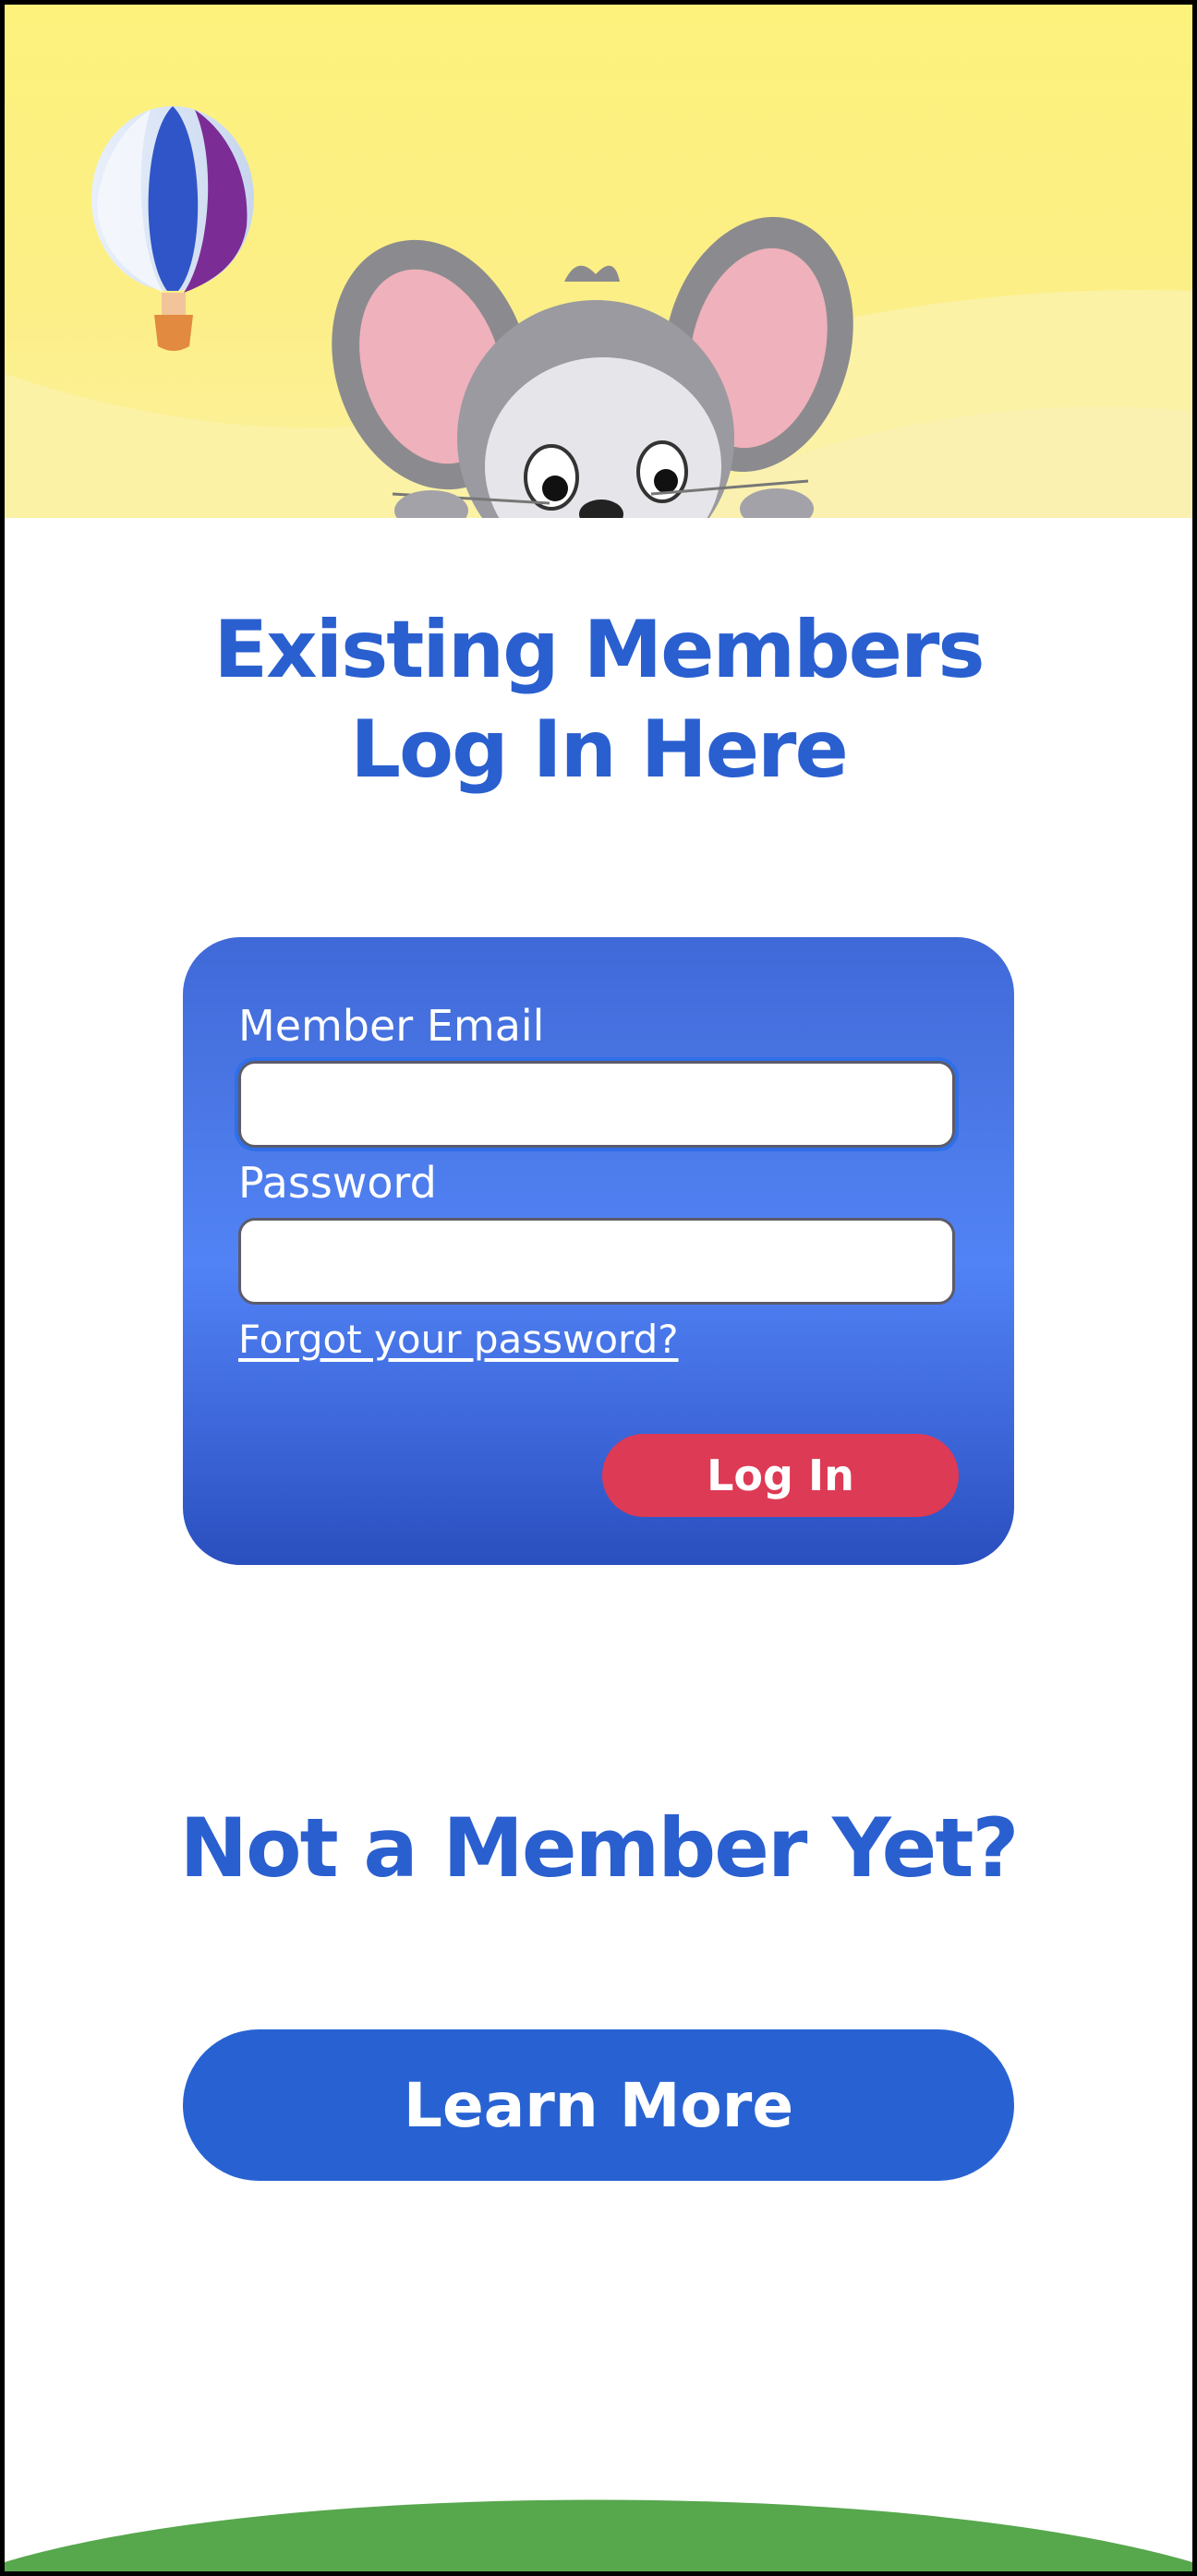 Image resolution: width=1197 pixels, height=2576 pixels. Describe the element at coordinates (599, 750) in the screenshot. I see `existing-members-title-line2: Log In Here` at that location.